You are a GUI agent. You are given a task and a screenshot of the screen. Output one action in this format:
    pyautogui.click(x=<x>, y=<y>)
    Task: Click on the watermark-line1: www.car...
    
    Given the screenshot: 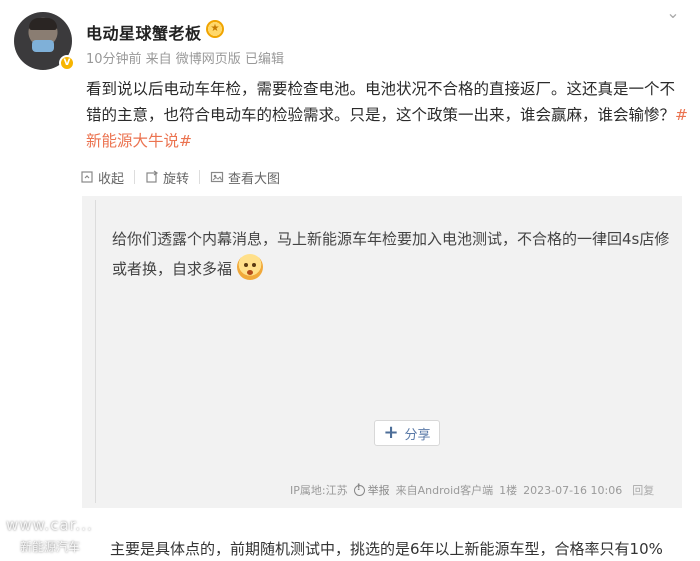 What is the action you would take?
    pyautogui.click(x=49, y=525)
    